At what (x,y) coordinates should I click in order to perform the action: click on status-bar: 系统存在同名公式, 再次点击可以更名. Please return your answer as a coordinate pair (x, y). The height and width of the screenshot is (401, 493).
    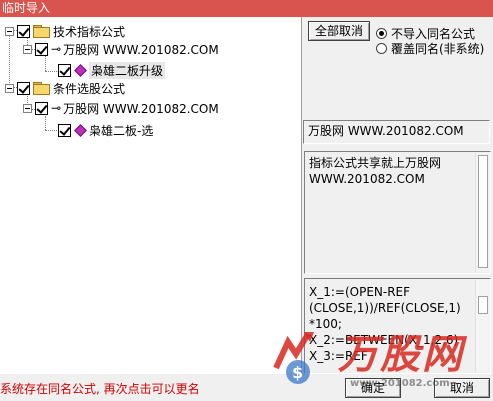
    Looking at the image, I should click on (246, 387).